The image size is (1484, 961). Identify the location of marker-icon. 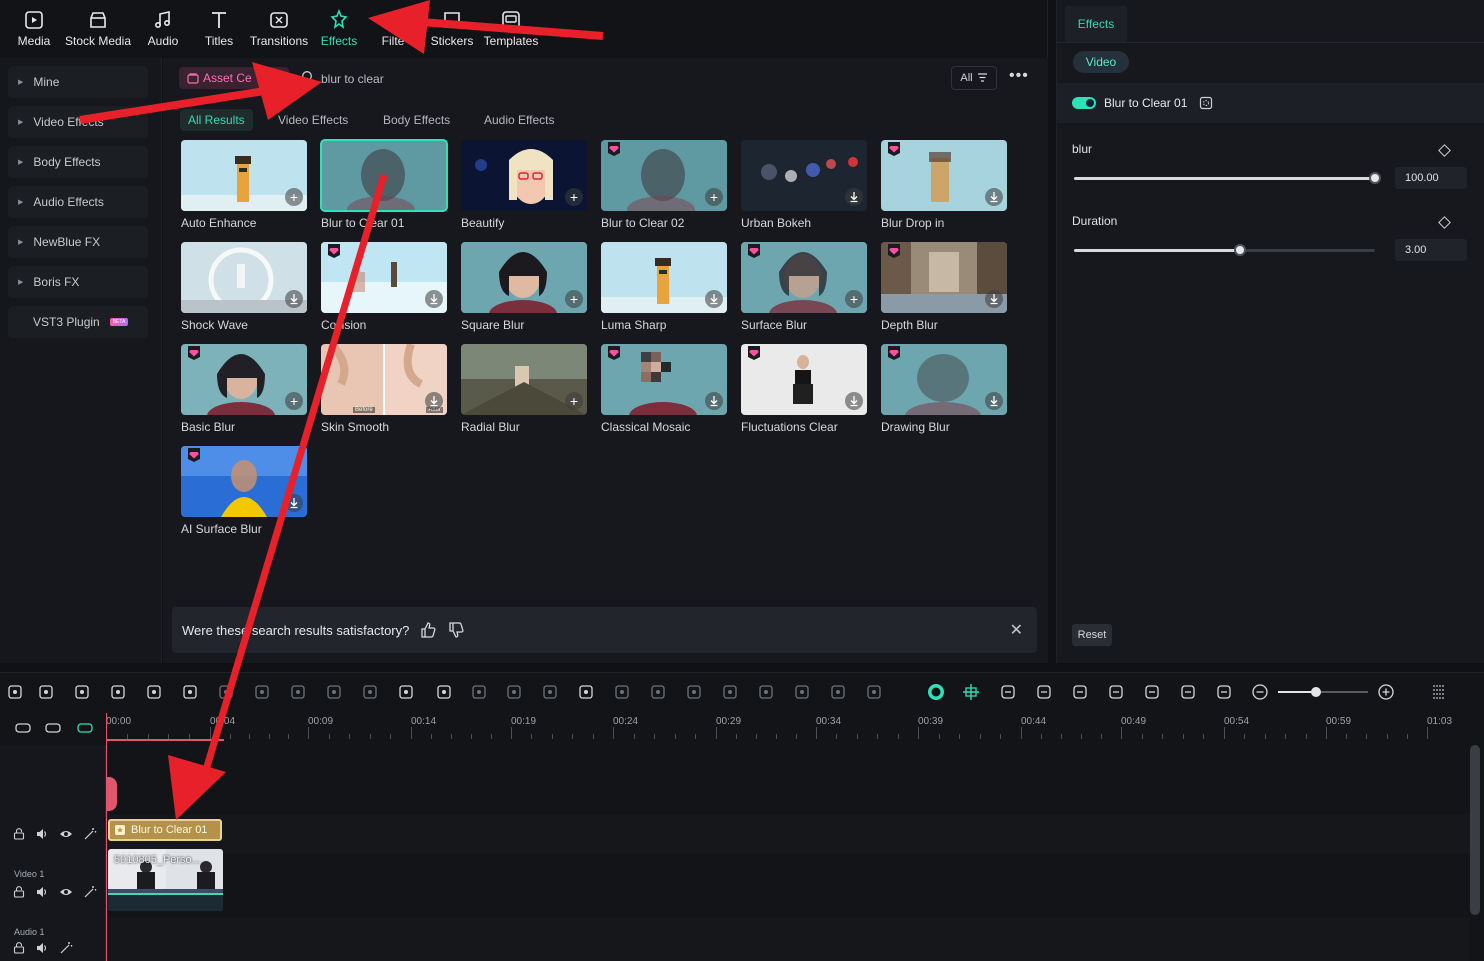
(226, 692).